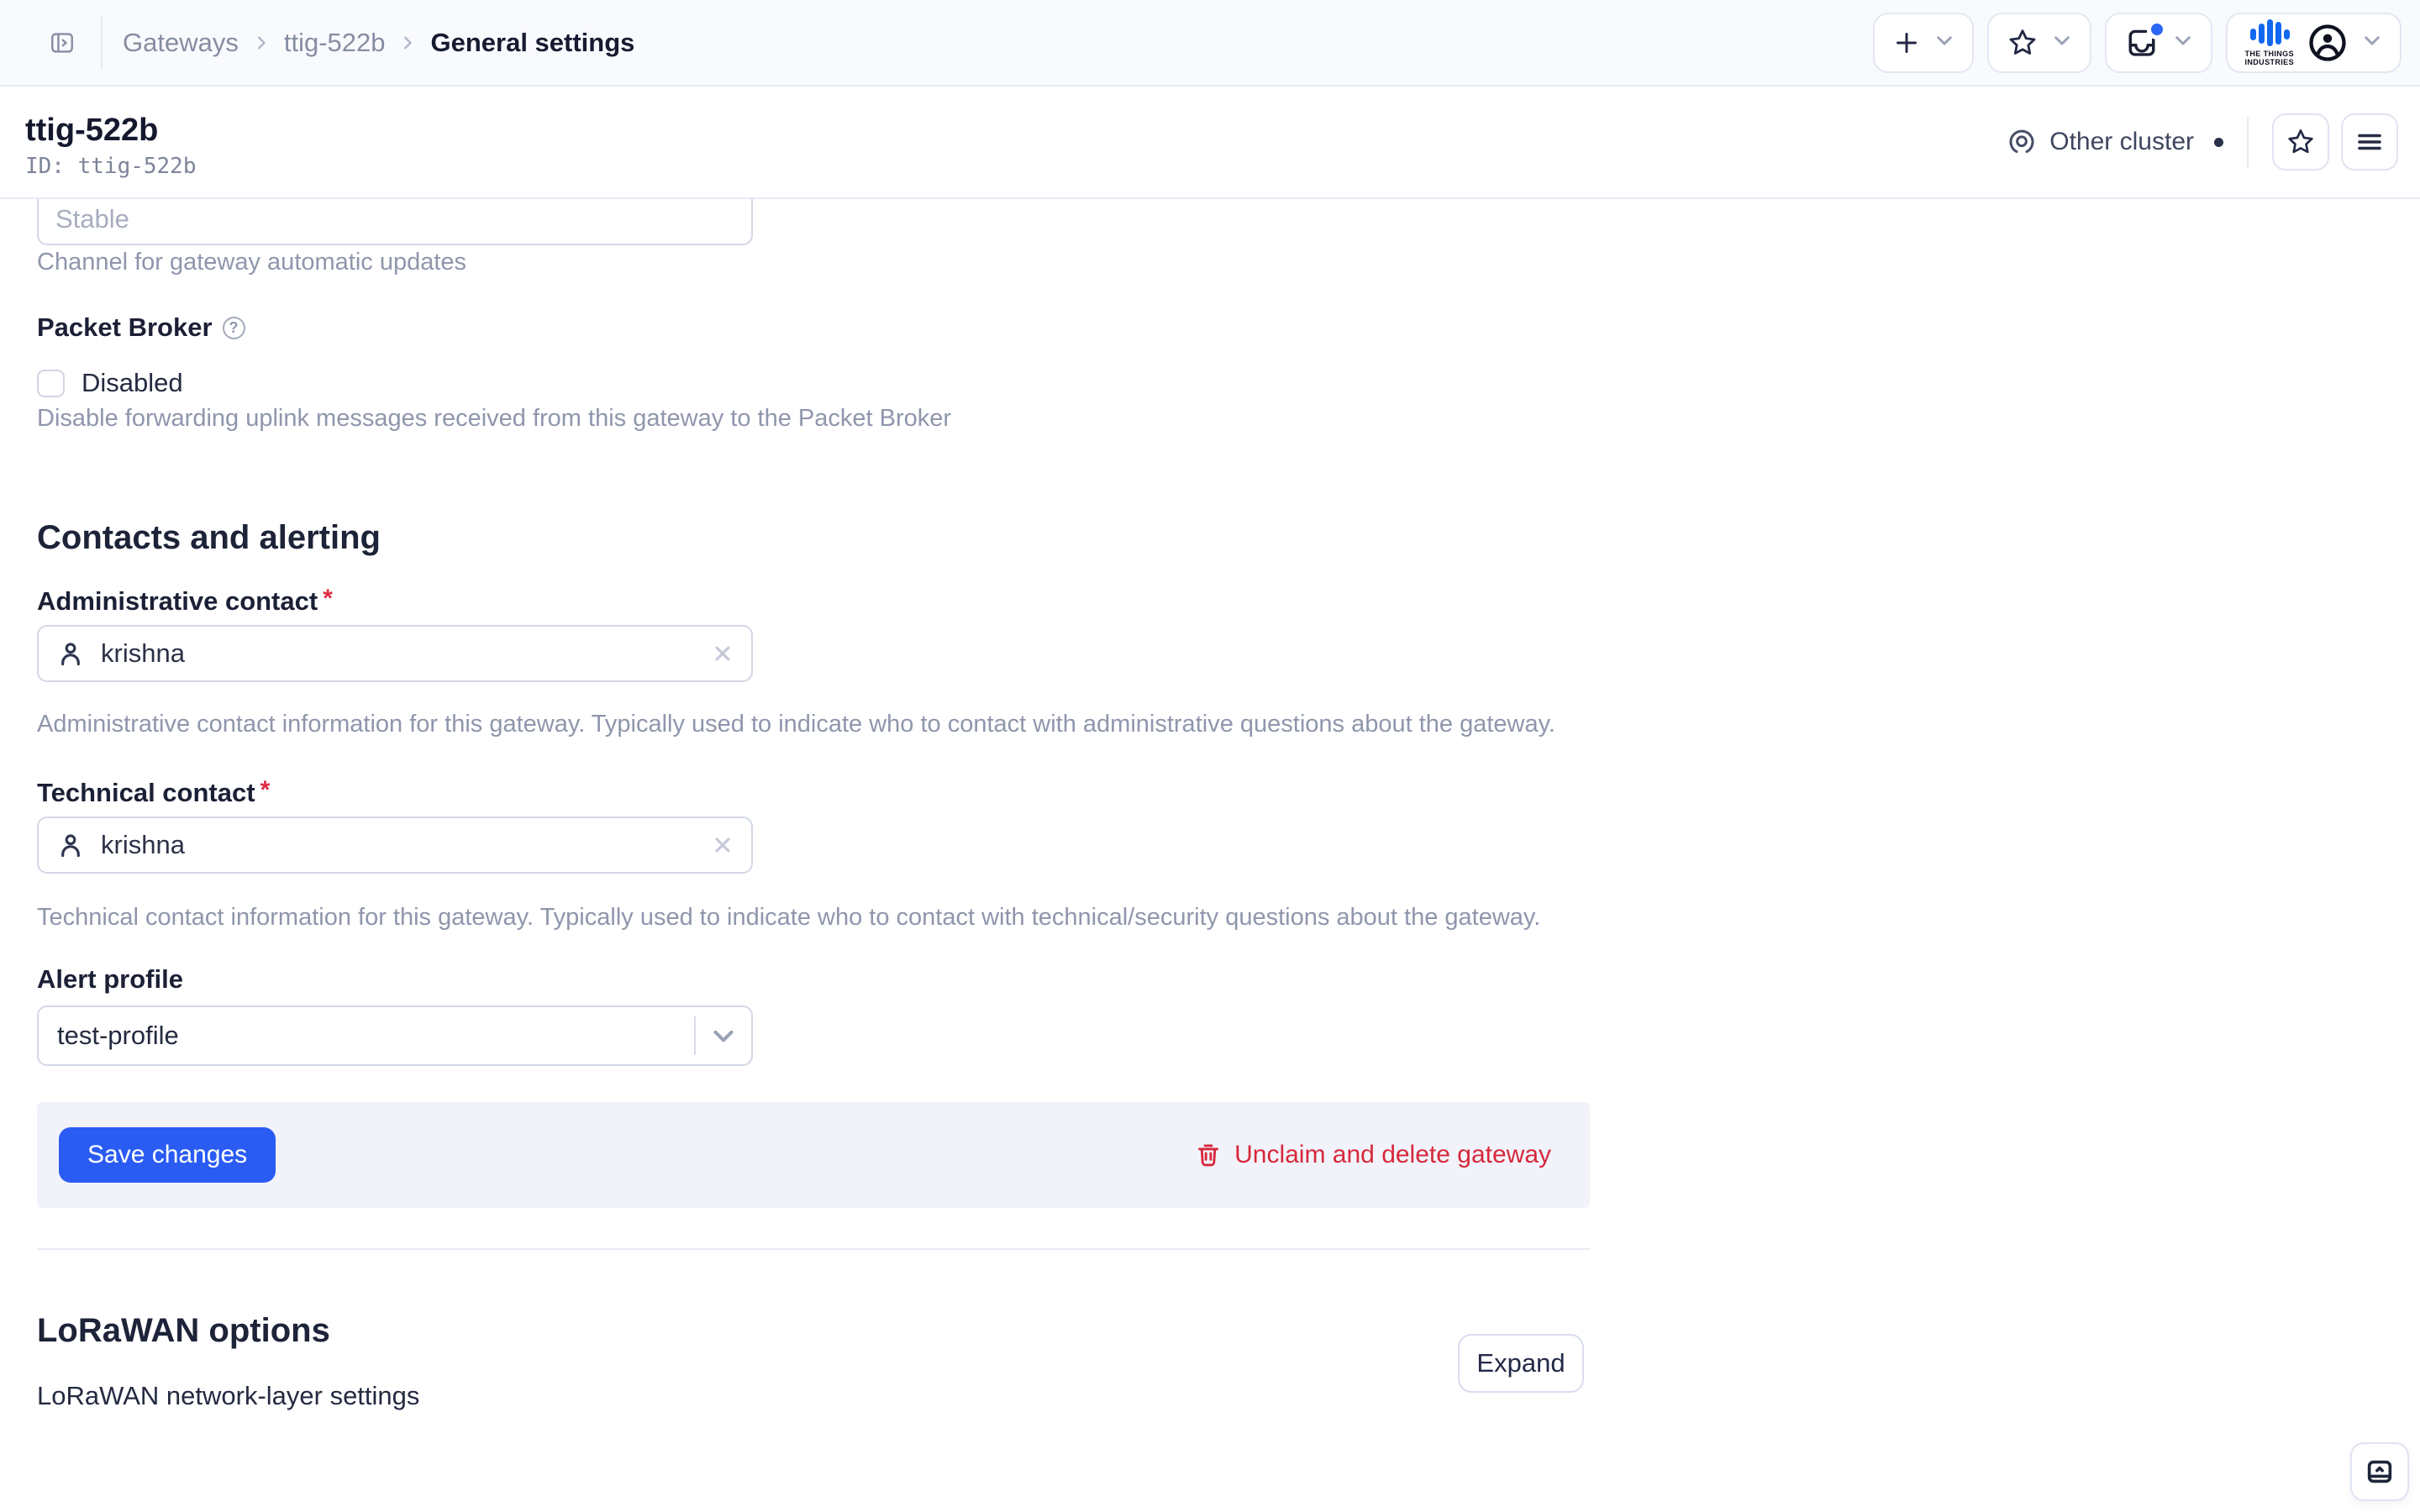 Image resolution: width=2420 pixels, height=1512 pixels. Describe the element at coordinates (2157, 28) in the screenshot. I see `notification-dot` at that location.